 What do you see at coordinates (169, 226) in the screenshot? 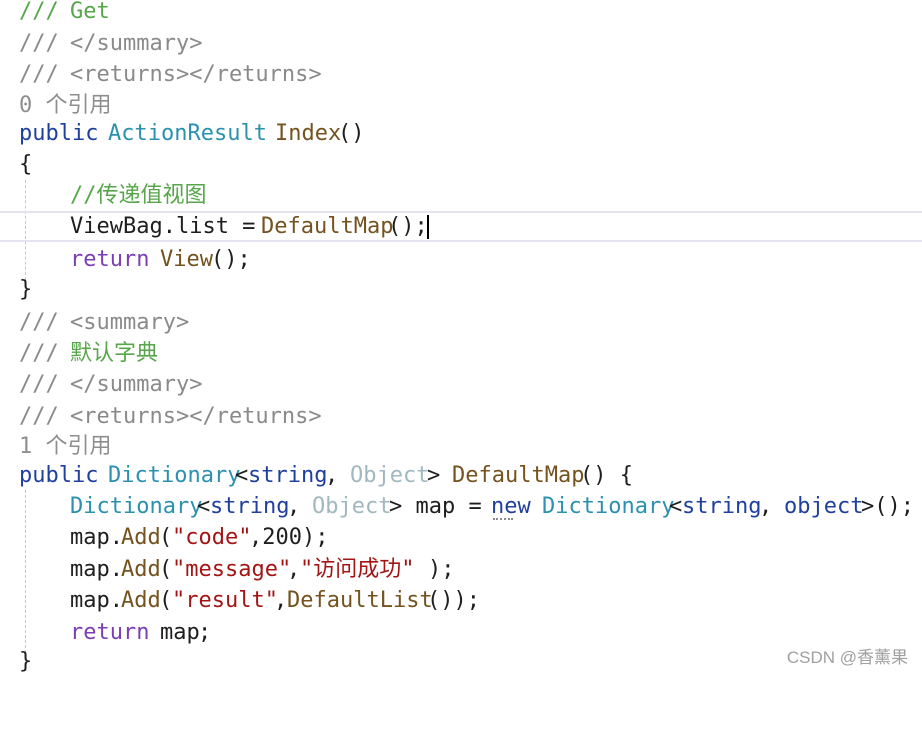
I see `statement: ViewBag.list =` at bounding box center [169, 226].